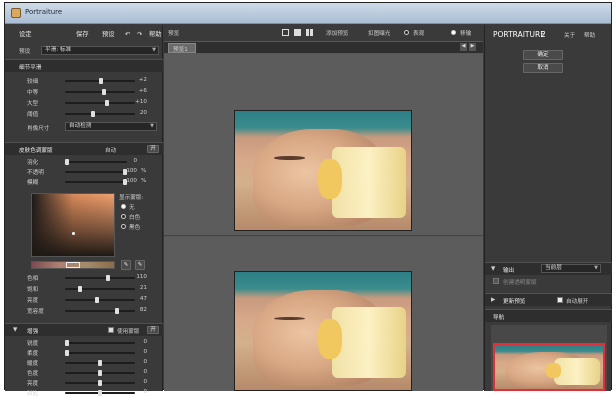 The height and width of the screenshot is (397, 616). I want to click on expand-icon: ▶, so click(493, 300).